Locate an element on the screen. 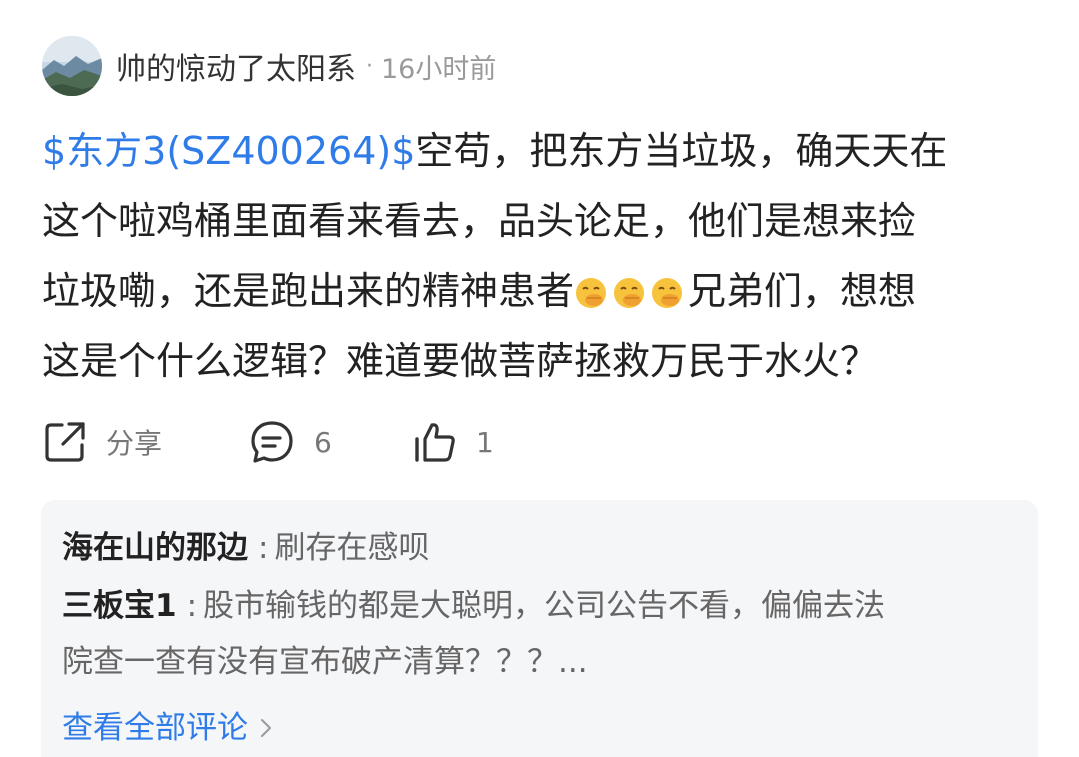 The height and width of the screenshot is (757, 1079). comment-item: 三板宝1: 股市输钱的都是大聪明，公司公告不看，偏偏去法 is located at coordinates (473, 606).